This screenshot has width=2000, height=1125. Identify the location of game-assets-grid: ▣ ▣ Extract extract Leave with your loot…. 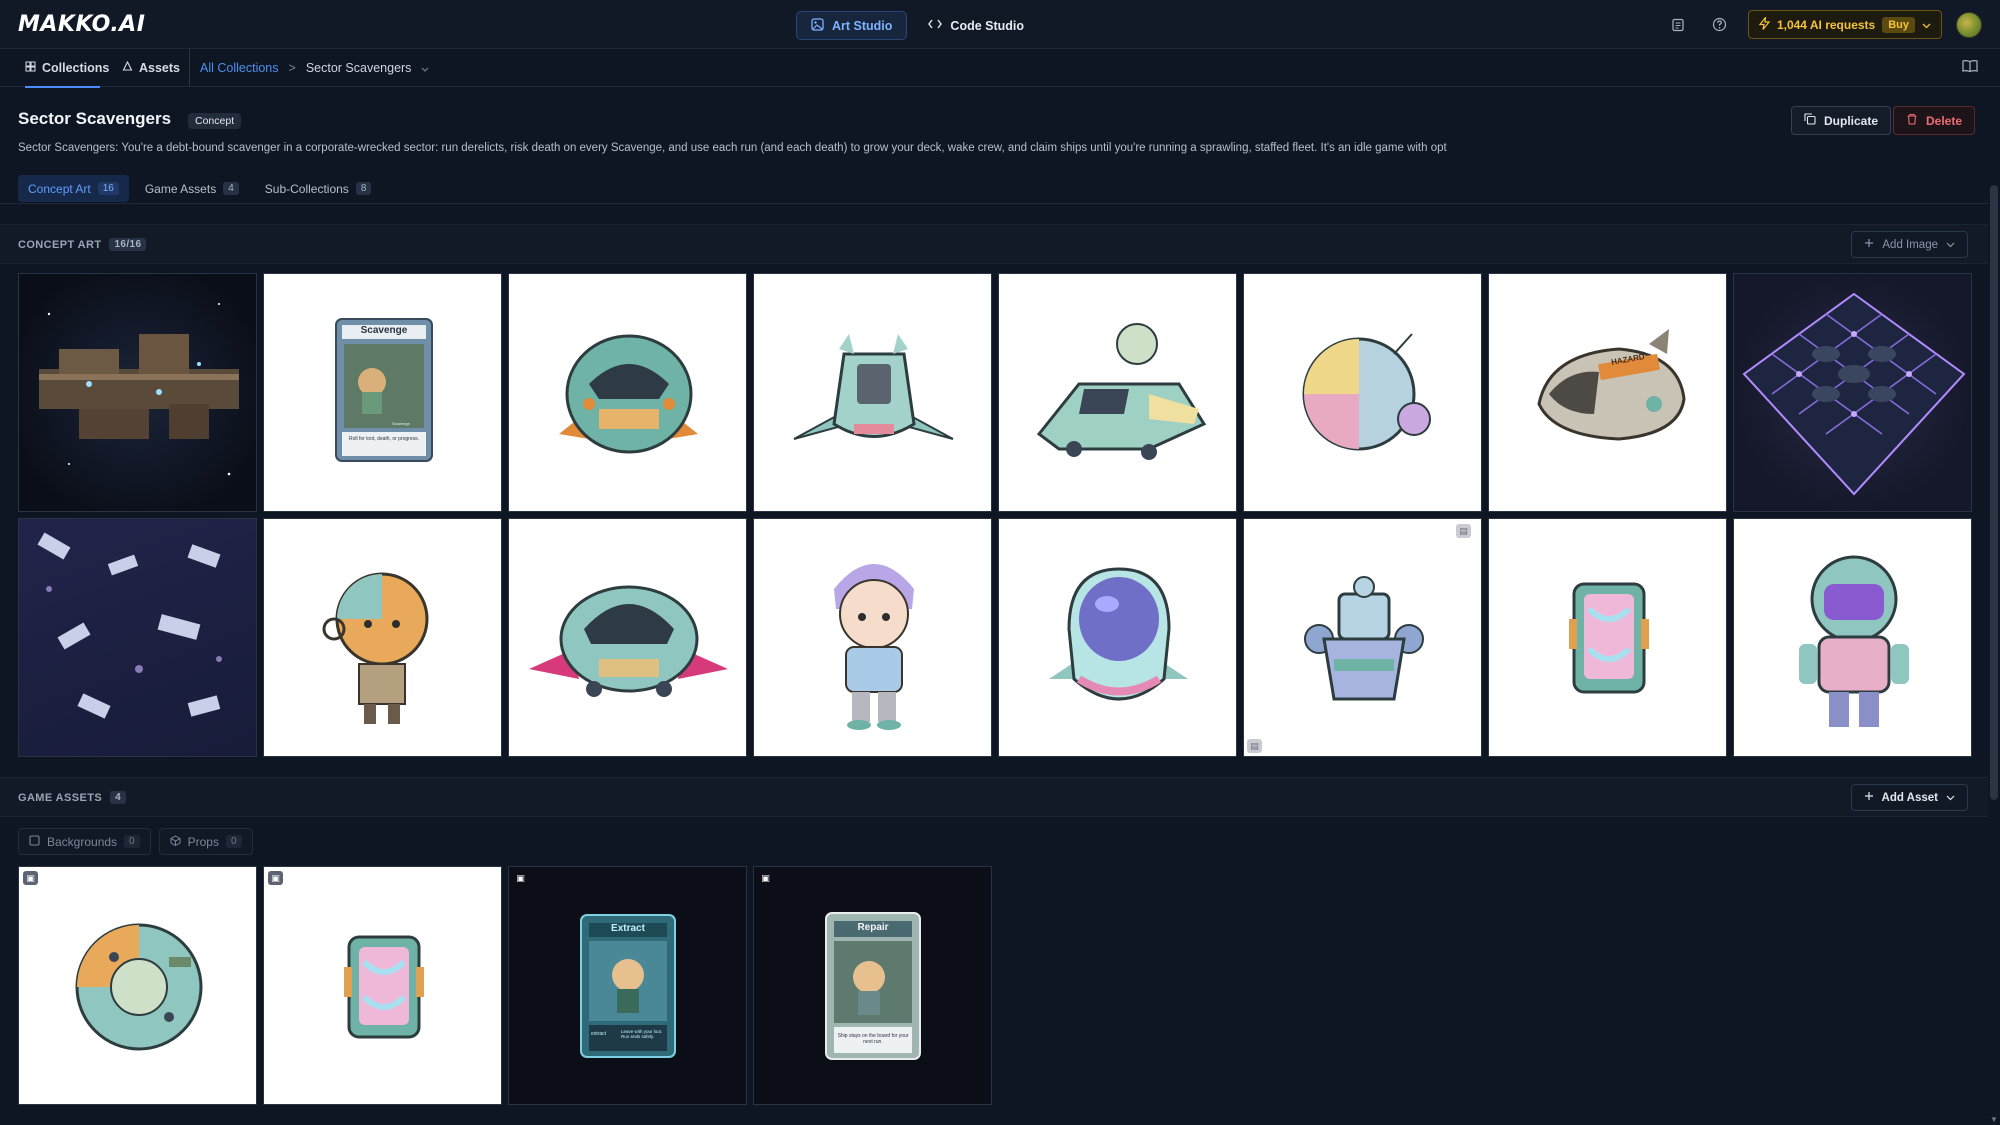
(505, 985).